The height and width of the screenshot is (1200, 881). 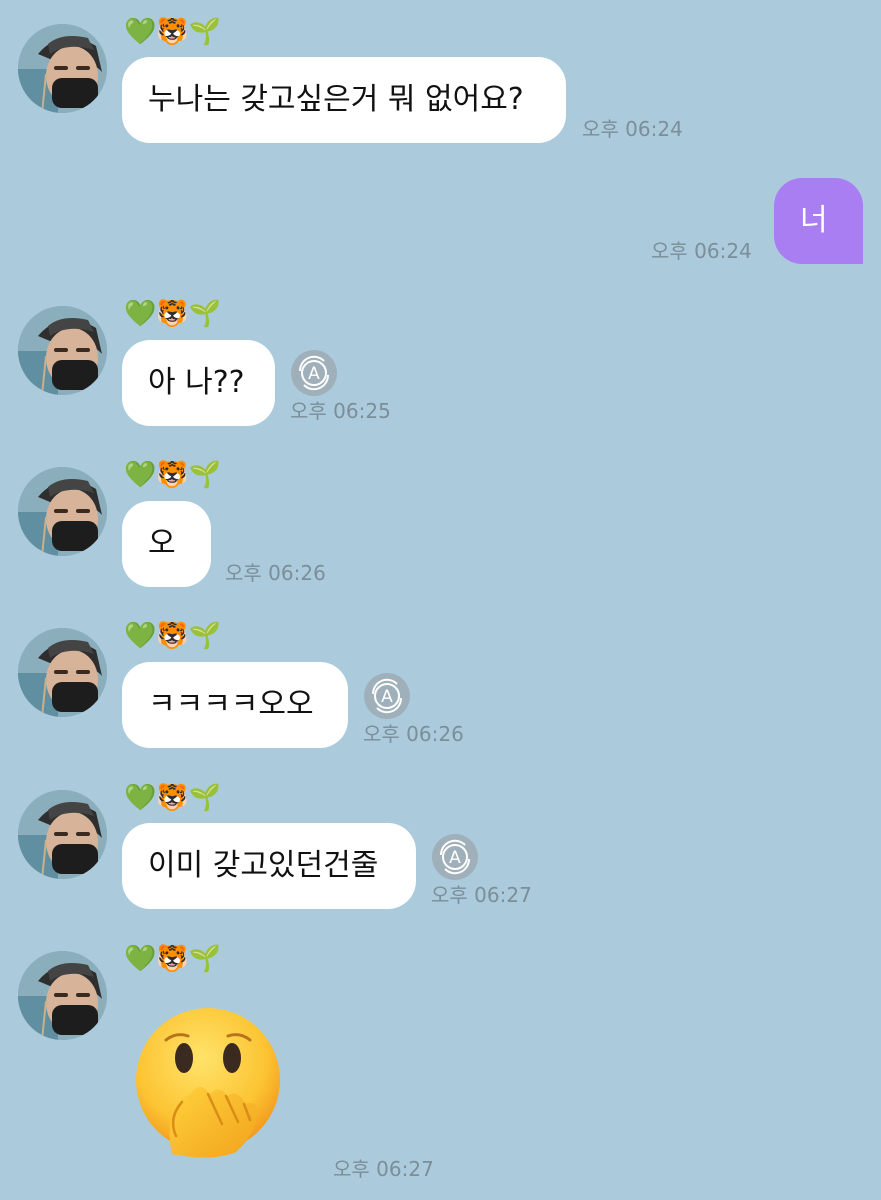 What do you see at coordinates (235, 705) in the screenshot?
I see `message-bubble-incoming: ㅋㅋㅋㅋ오오` at bounding box center [235, 705].